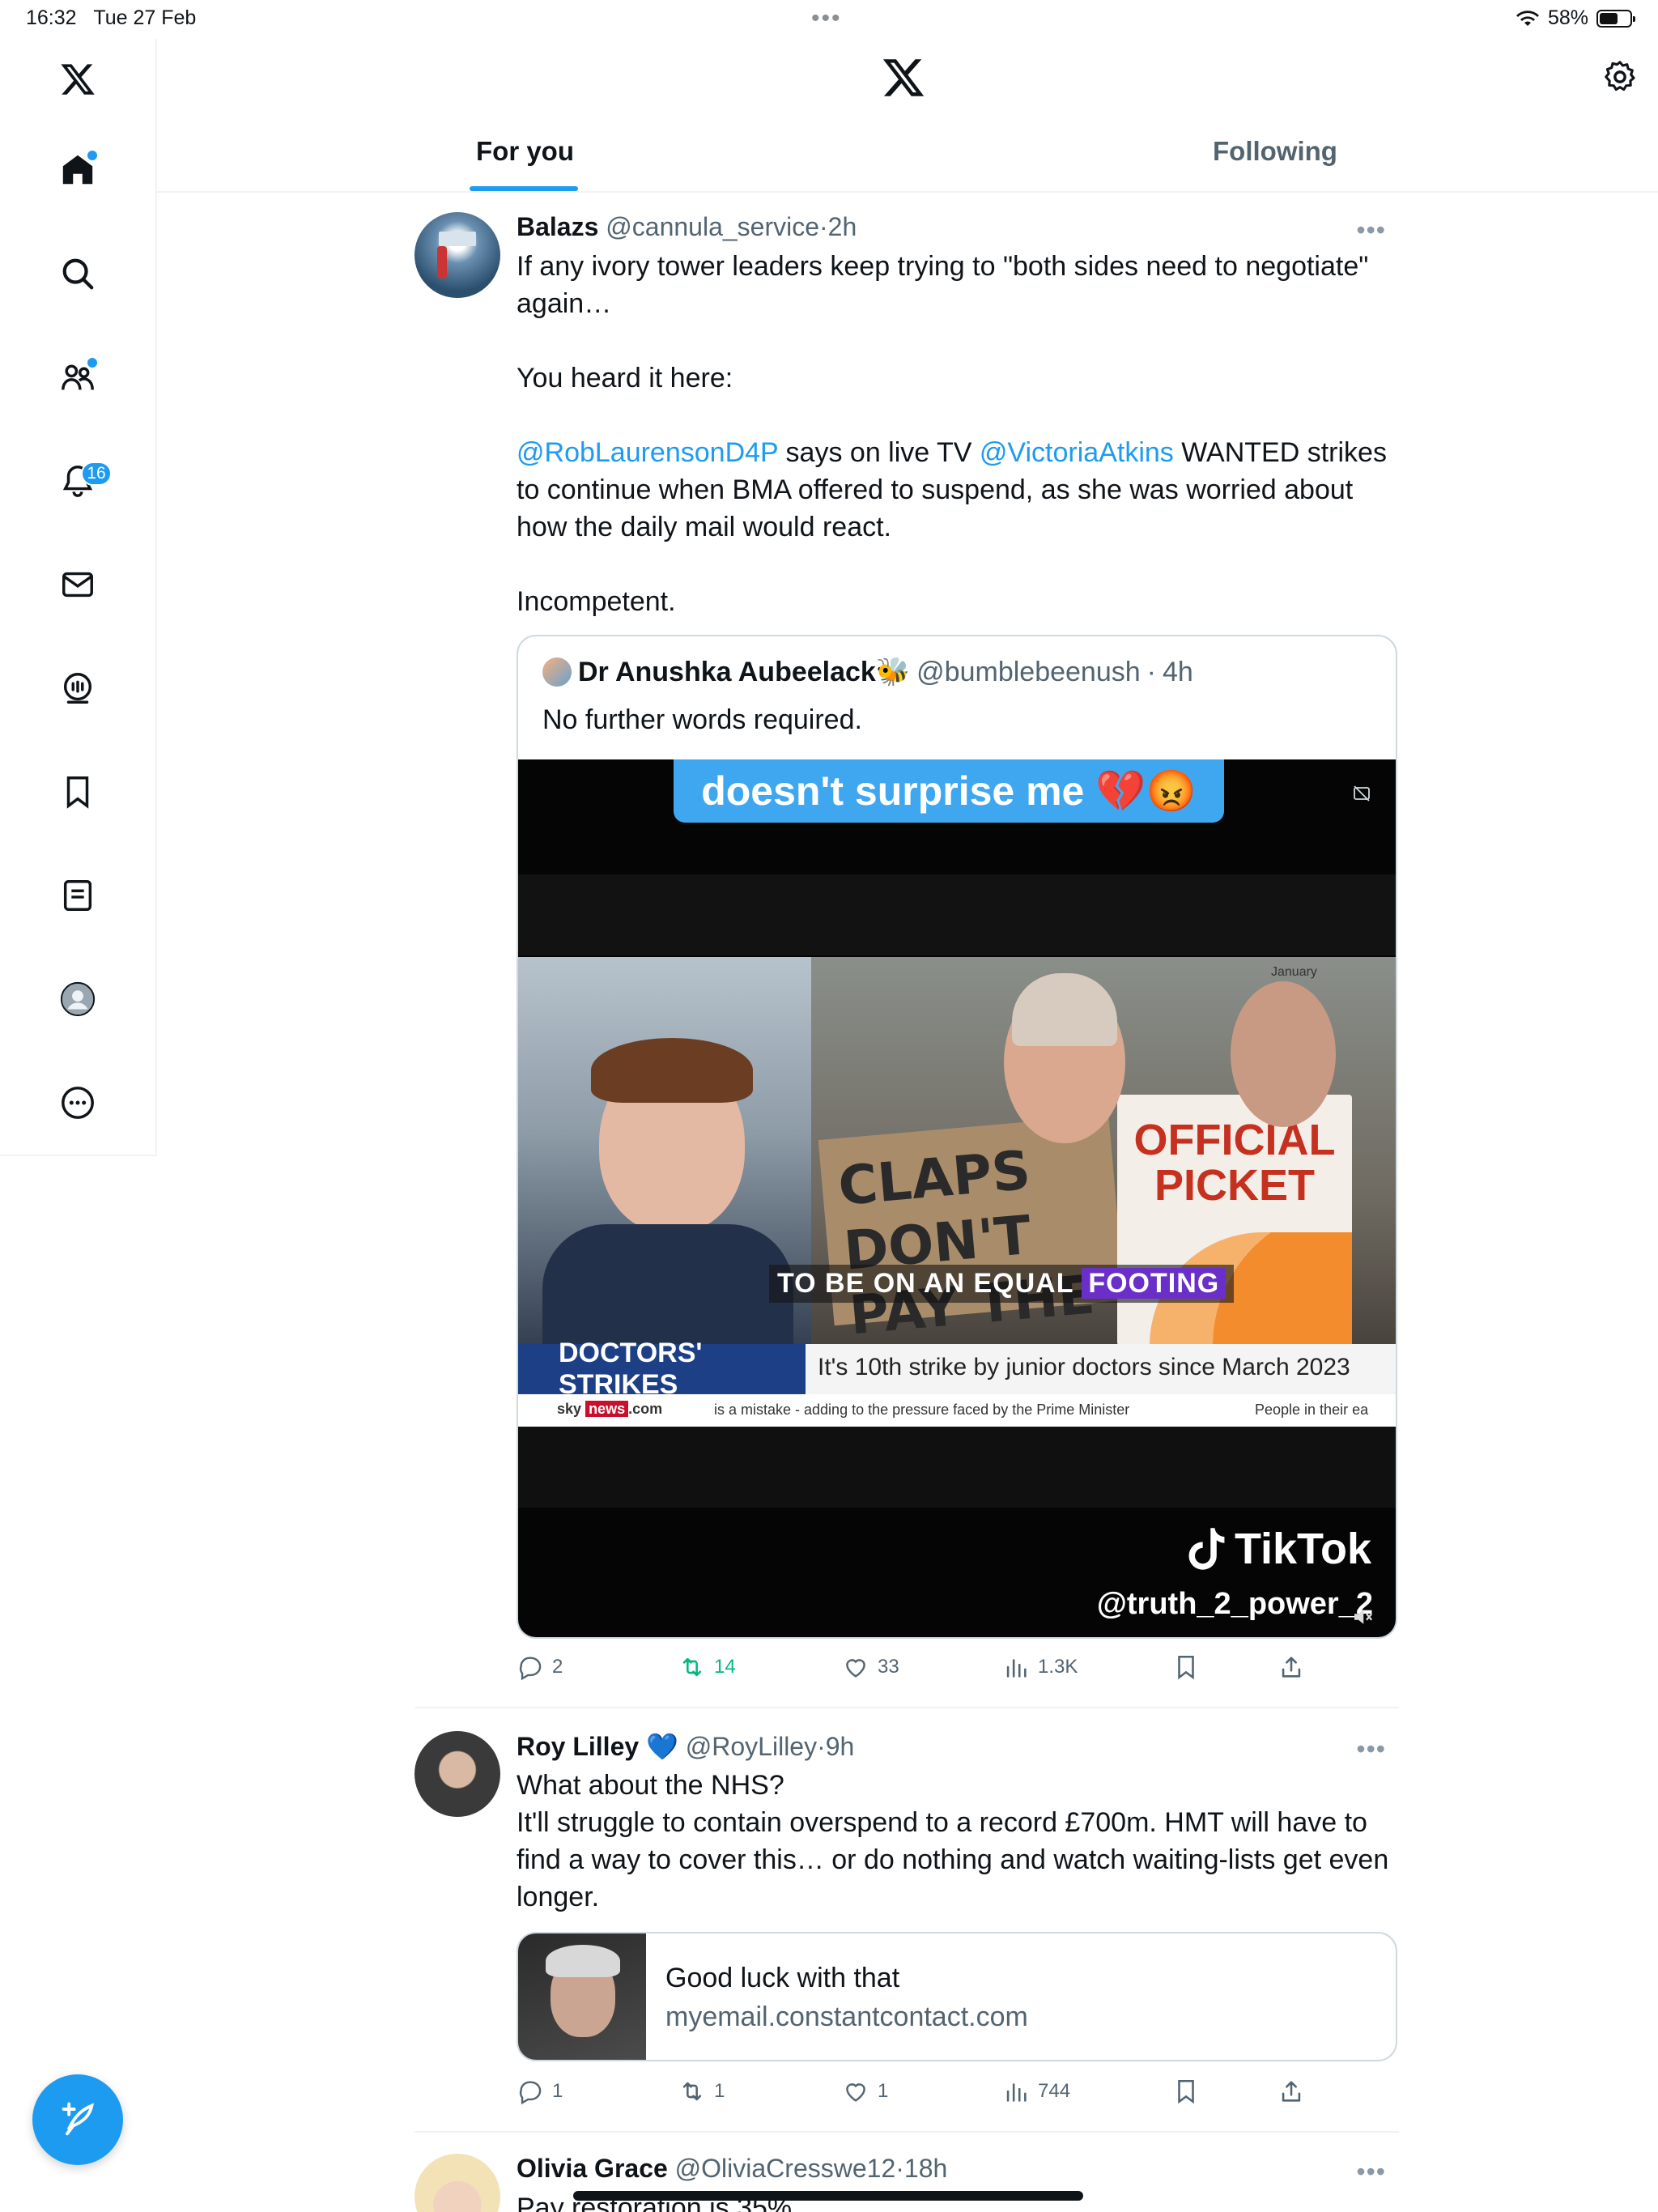 The width and height of the screenshot is (1658, 2212). I want to click on like-button: 1, so click(865, 2092).